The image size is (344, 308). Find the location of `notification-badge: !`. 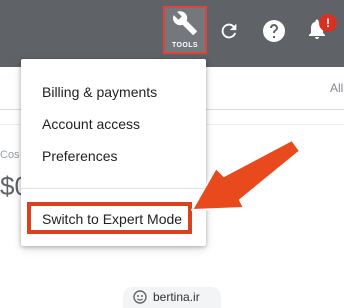

notification-badge: ! is located at coordinates (328, 23).